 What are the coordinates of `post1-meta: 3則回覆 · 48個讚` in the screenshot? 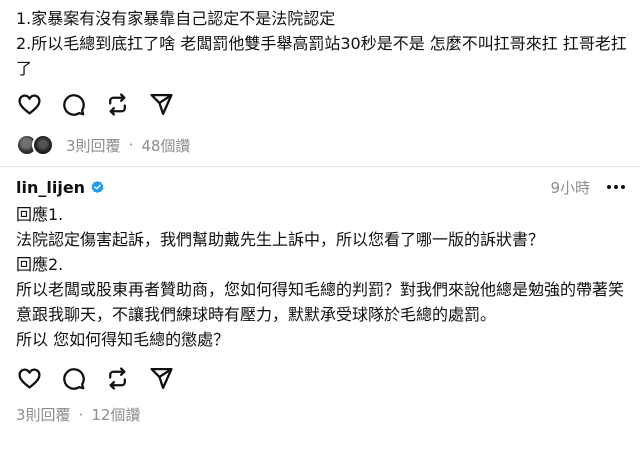 It's located at (103, 145).